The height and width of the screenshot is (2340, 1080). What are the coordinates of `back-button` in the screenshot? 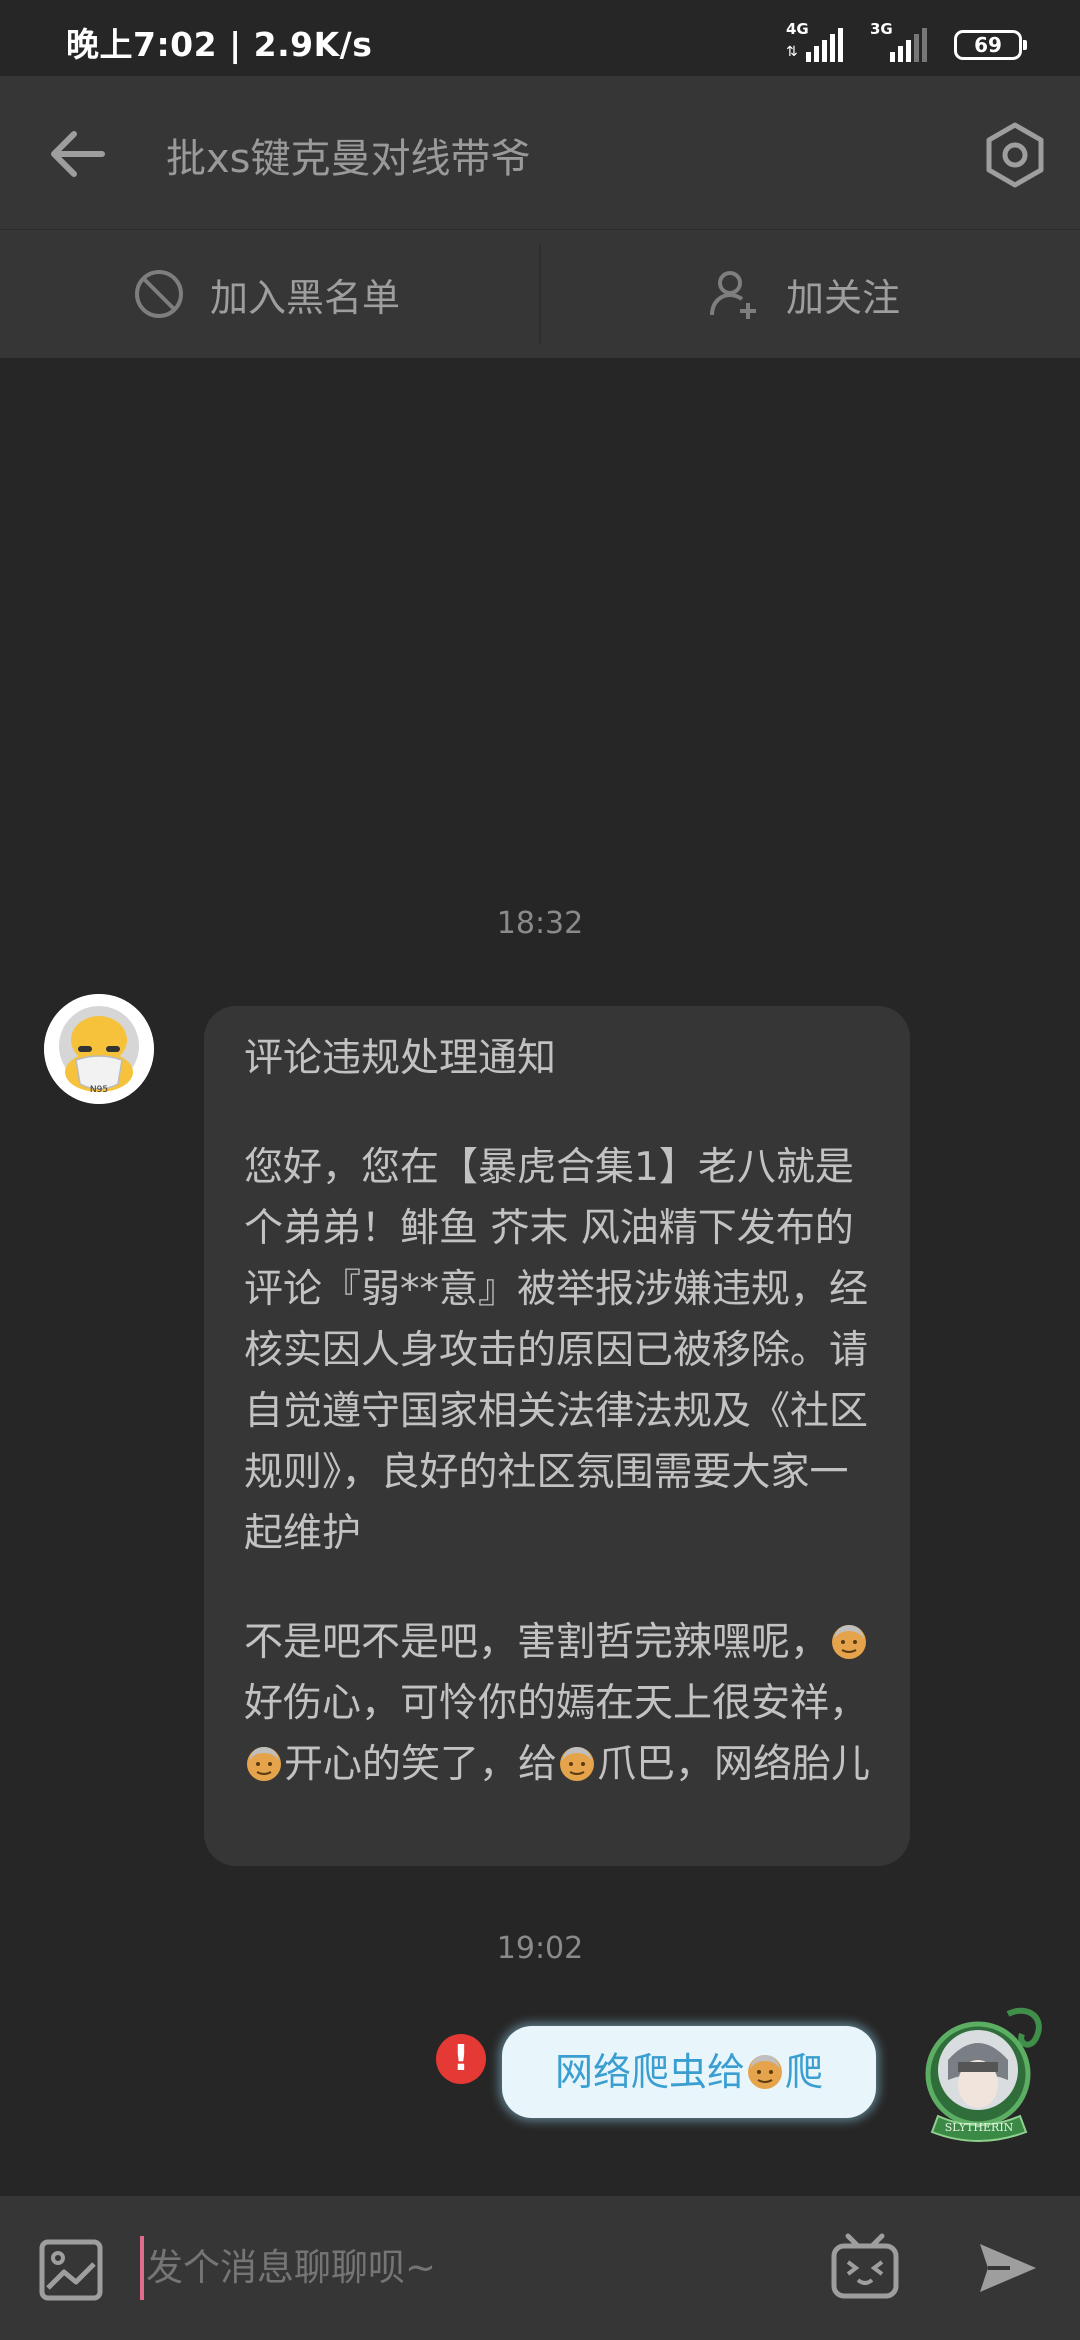 It's located at (78, 154).